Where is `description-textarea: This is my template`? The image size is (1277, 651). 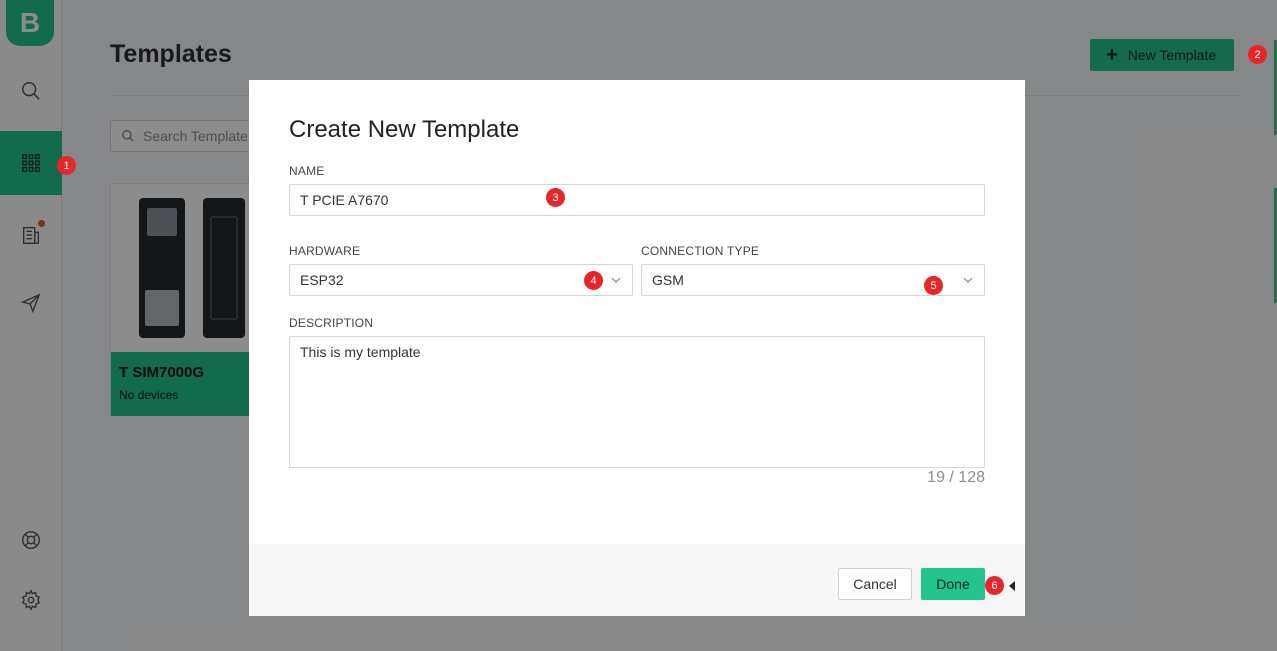 description-textarea: This is my template is located at coordinates (637, 402).